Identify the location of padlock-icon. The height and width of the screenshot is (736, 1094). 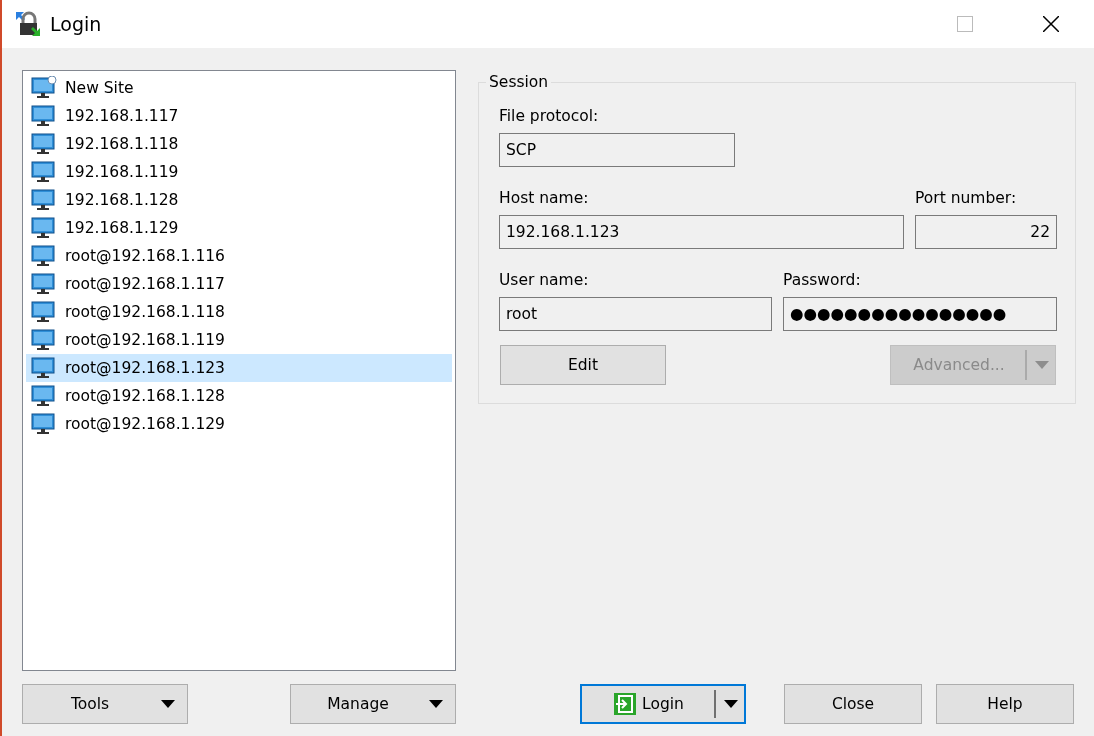
(28, 24).